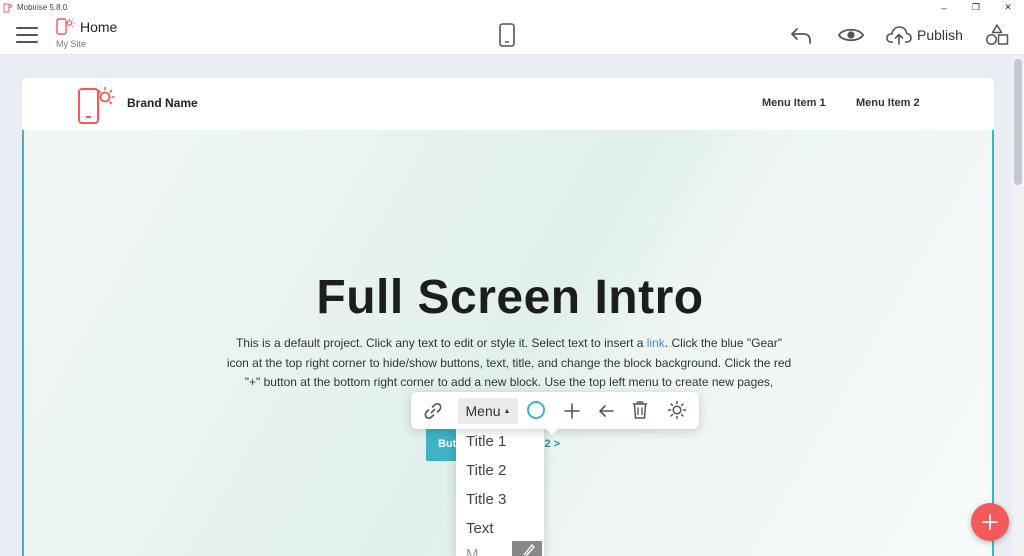 This screenshot has height=556, width=1024. What do you see at coordinates (677, 410) in the screenshot?
I see `gear-icon` at bounding box center [677, 410].